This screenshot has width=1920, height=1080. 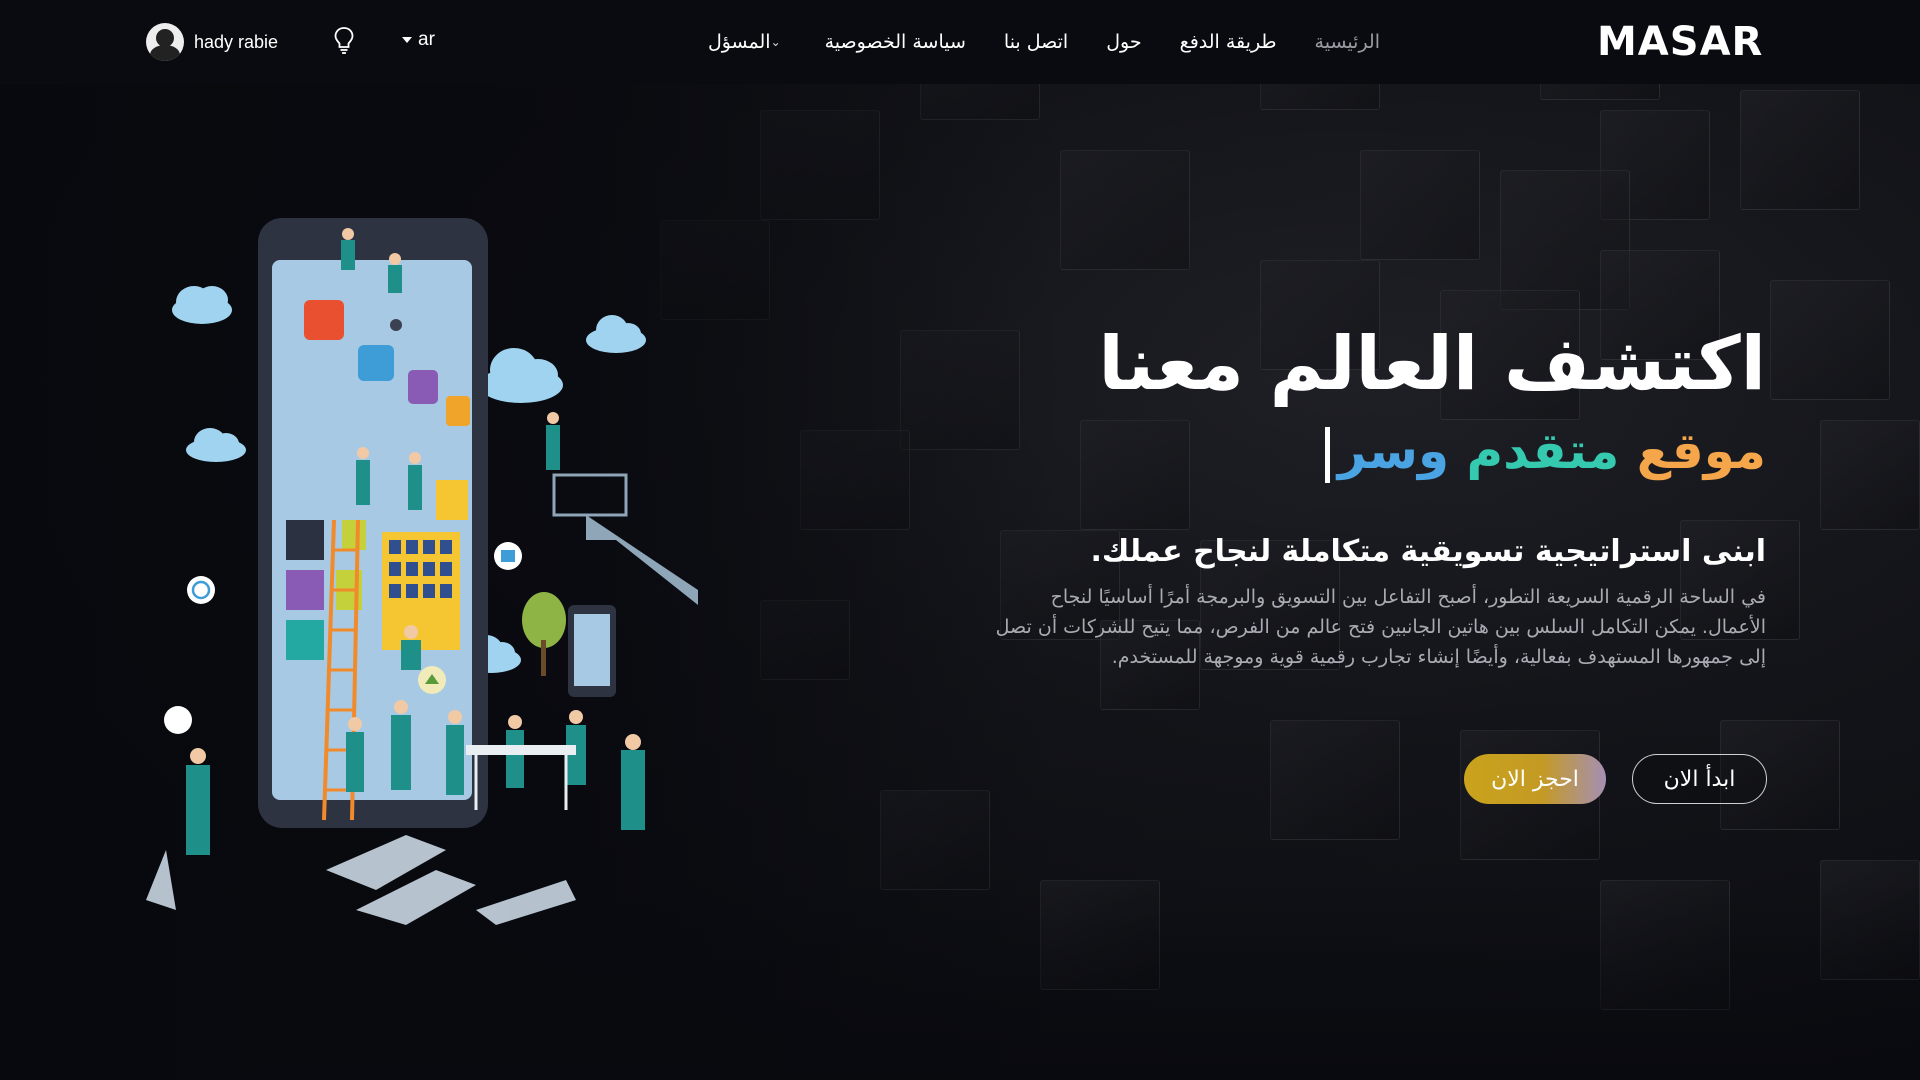 I want to click on nav-admin-dropdown: المسؤل ⌄, so click(x=747, y=42).